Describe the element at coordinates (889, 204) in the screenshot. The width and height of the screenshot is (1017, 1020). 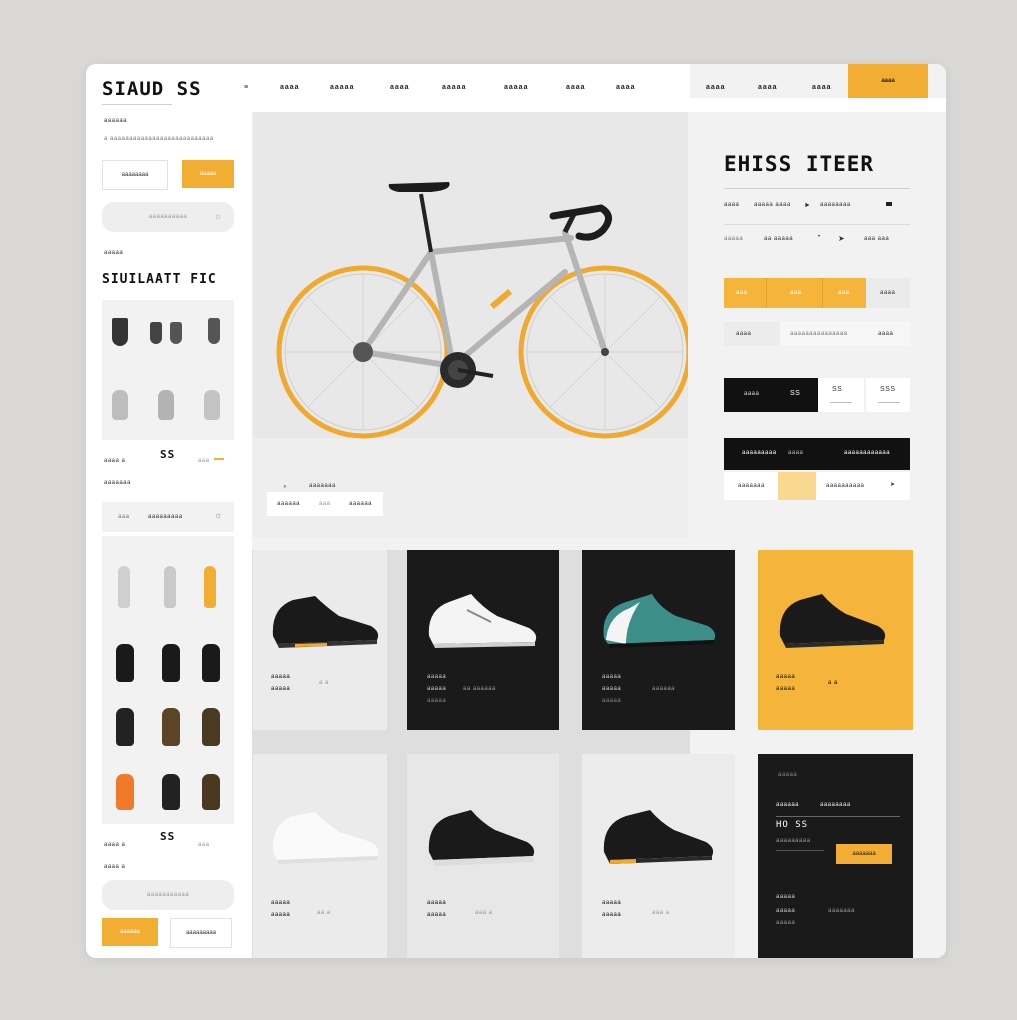
I see `spec-swatch` at that location.